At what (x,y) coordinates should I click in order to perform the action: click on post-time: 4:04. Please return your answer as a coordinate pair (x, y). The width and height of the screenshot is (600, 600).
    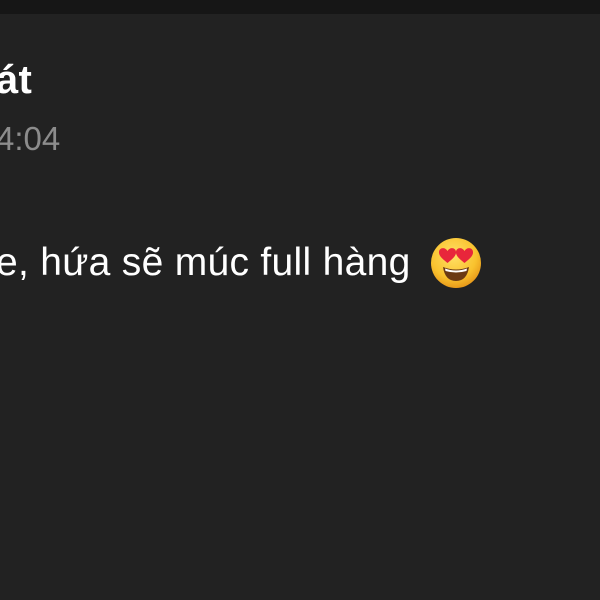
    Looking at the image, I should click on (30, 138).